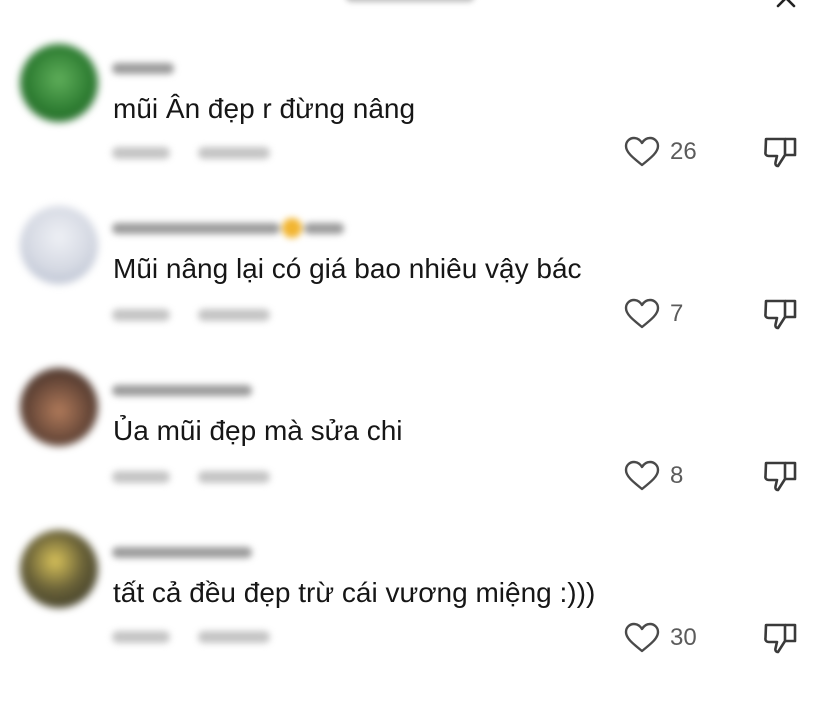 Image resolution: width=828 pixels, height=715 pixels. I want to click on comment-text: Mũi nâng lại có giá bao nhiêu vậy bác, so click(347, 268).